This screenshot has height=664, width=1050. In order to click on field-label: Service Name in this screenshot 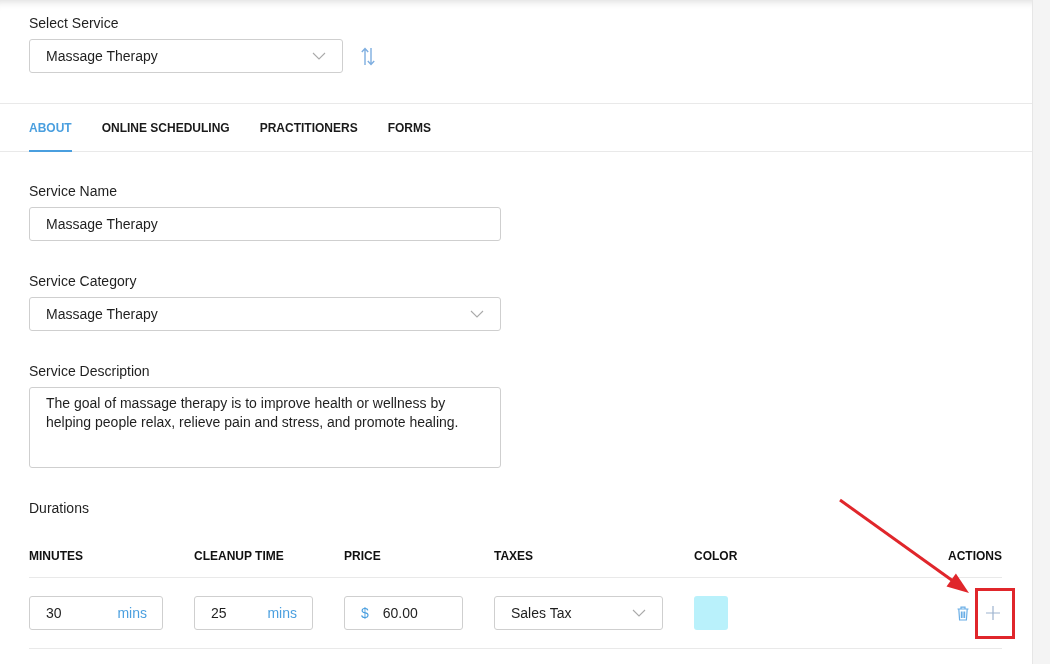, I will do `click(73, 191)`.